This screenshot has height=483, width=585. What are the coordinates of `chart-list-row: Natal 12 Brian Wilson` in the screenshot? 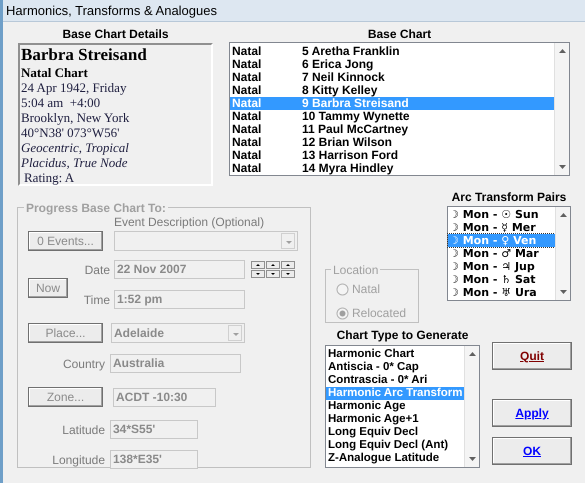 It's located at (392, 142).